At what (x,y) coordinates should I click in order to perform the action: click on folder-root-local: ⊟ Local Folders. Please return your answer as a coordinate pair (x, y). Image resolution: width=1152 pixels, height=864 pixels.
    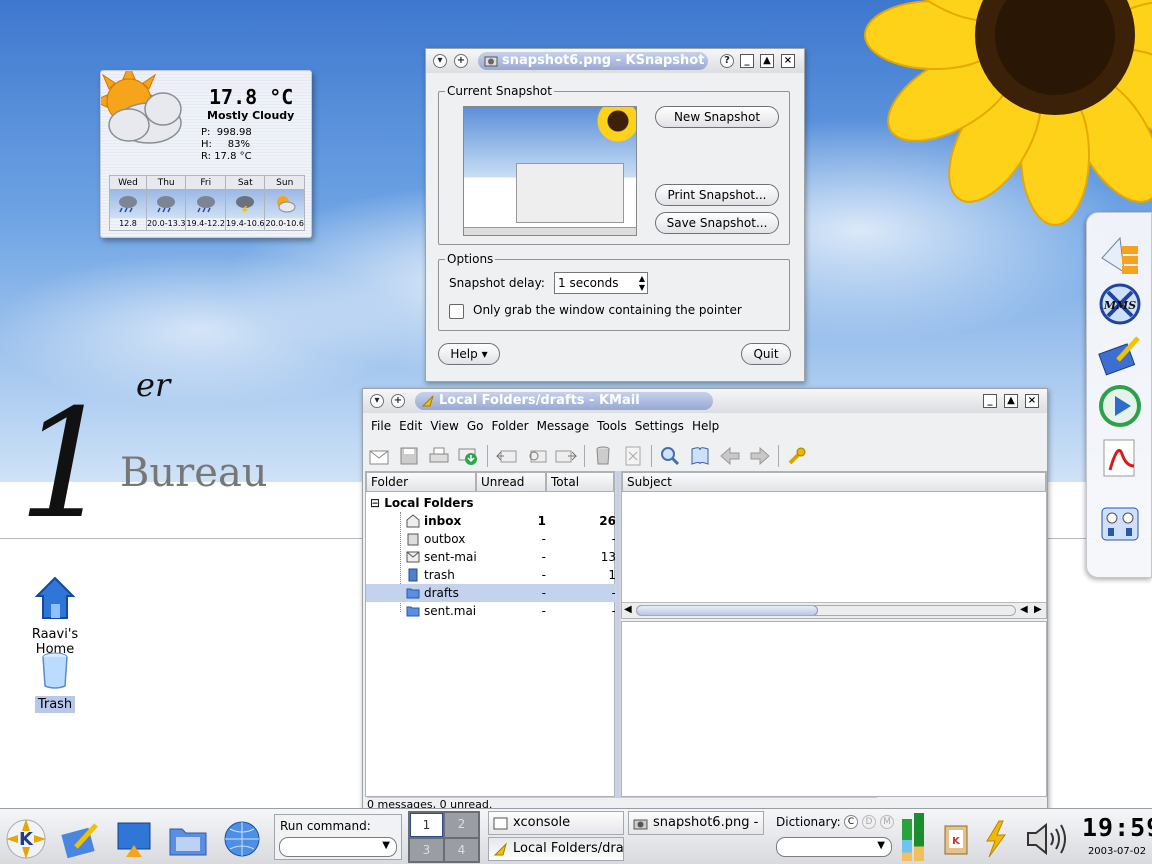
    Looking at the image, I should click on (422, 503).